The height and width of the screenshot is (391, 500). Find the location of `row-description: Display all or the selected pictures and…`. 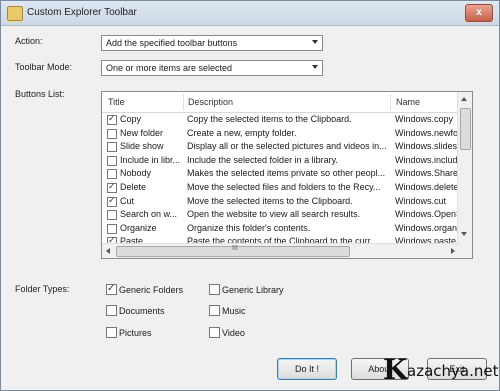

row-description: Display all or the selected pictures and… is located at coordinates (287, 146).